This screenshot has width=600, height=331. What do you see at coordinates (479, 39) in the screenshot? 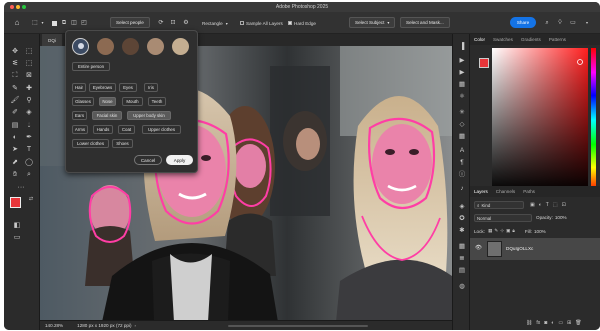
I see `tab-color: Color` at bounding box center [479, 39].